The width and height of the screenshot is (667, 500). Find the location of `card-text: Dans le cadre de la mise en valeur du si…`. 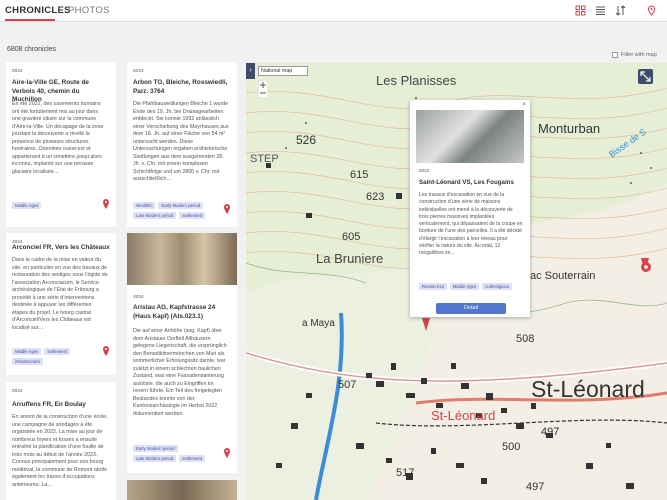

card-text: Dans le cadre de la mise en valeur du si… is located at coordinates (60, 294).